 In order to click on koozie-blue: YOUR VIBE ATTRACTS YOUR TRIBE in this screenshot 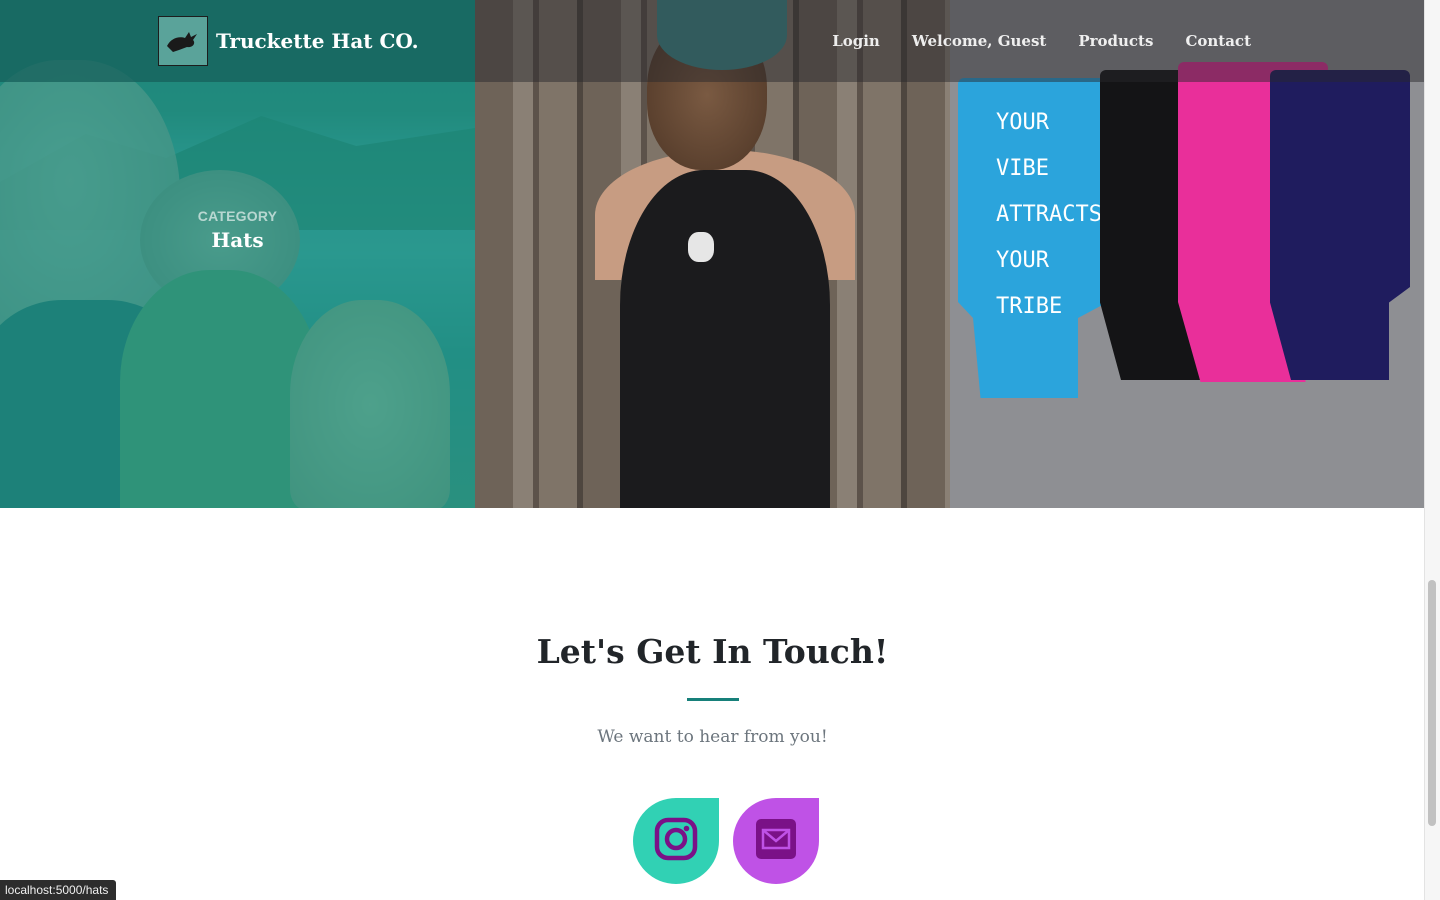, I will do `click(1033, 238)`.